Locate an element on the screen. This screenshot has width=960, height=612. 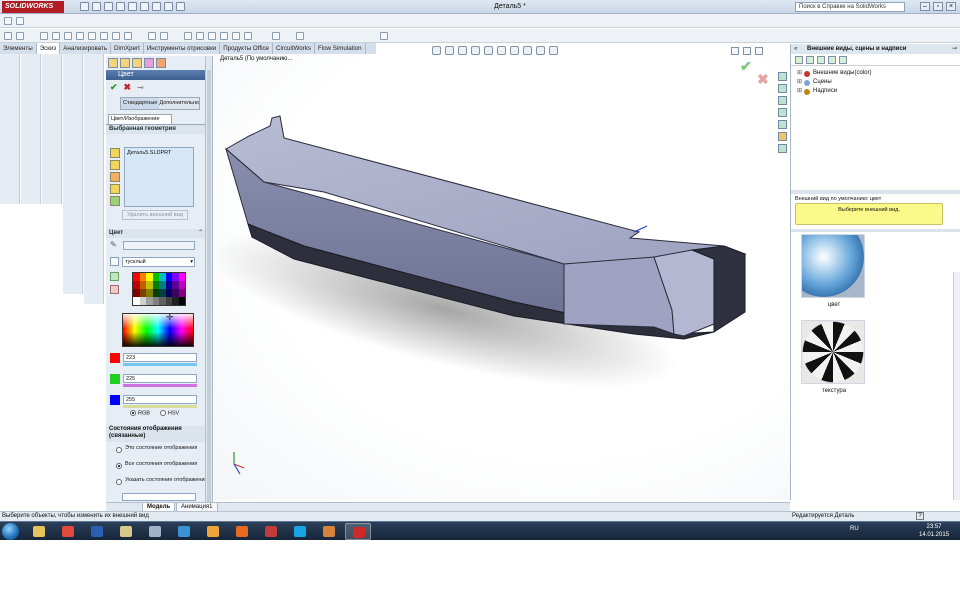
arc-icon is located at coordinates (80, 36).